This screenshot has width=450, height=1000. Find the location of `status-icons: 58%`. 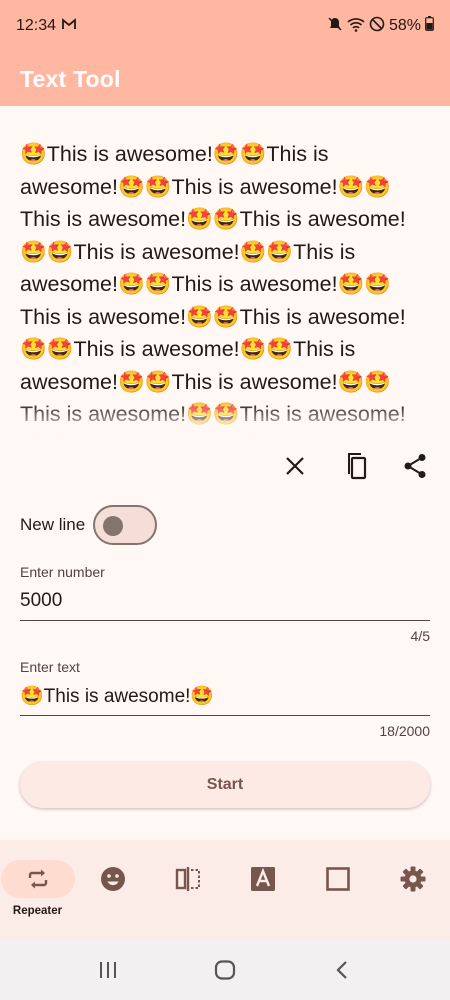

status-icons: 58% is located at coordinates (380, 26).